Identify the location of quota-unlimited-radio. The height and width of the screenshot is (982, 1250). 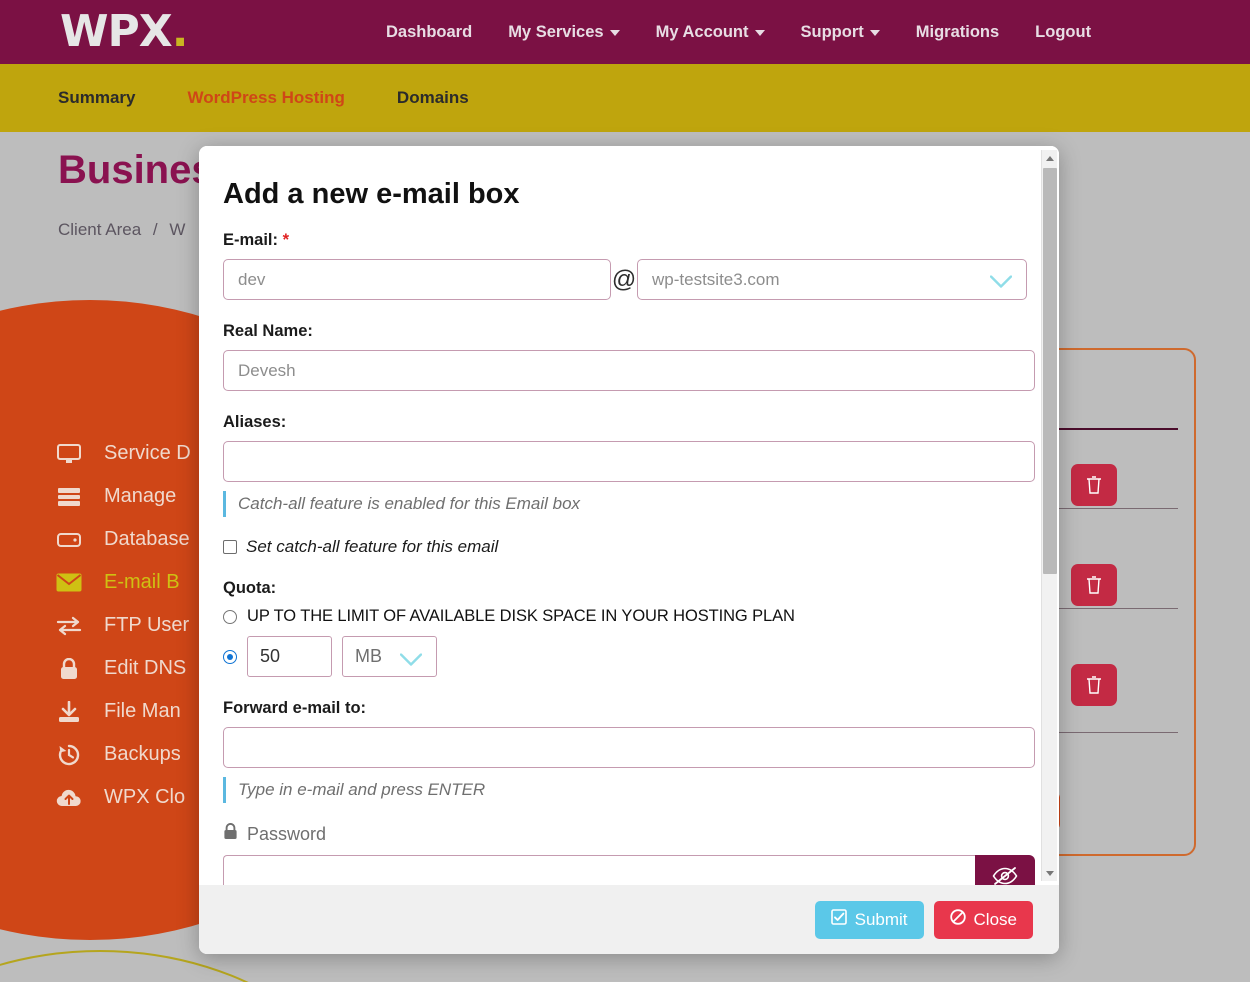
(230, 616).